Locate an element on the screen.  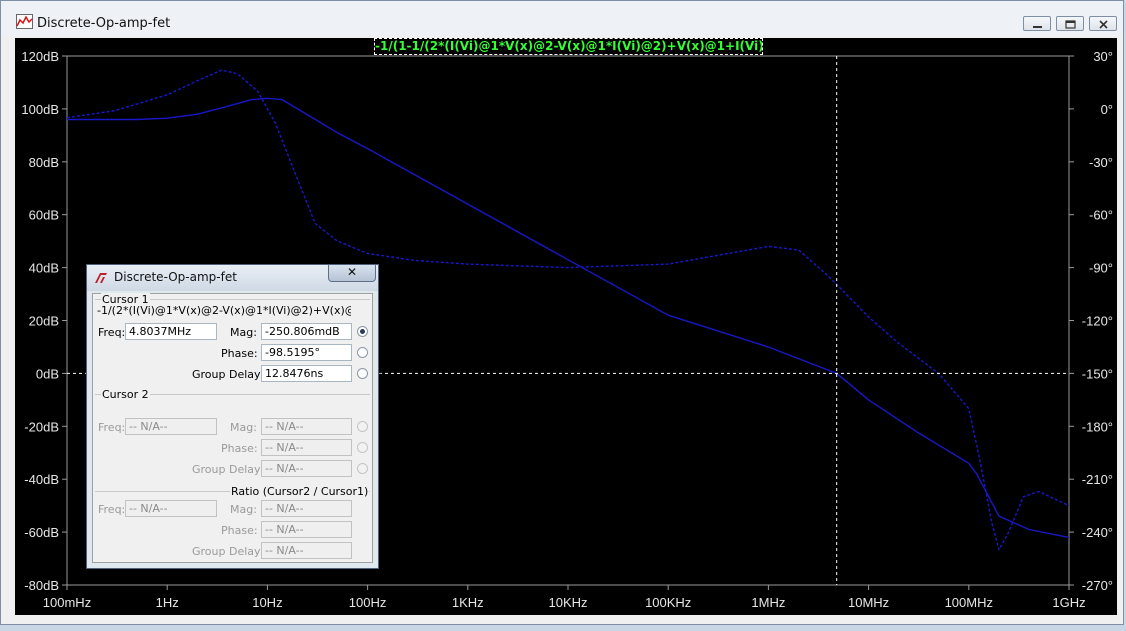
cursor-dialog-titlebar: Discrete-Op-amp-fet ✕ is located at coordinates (232, 278).